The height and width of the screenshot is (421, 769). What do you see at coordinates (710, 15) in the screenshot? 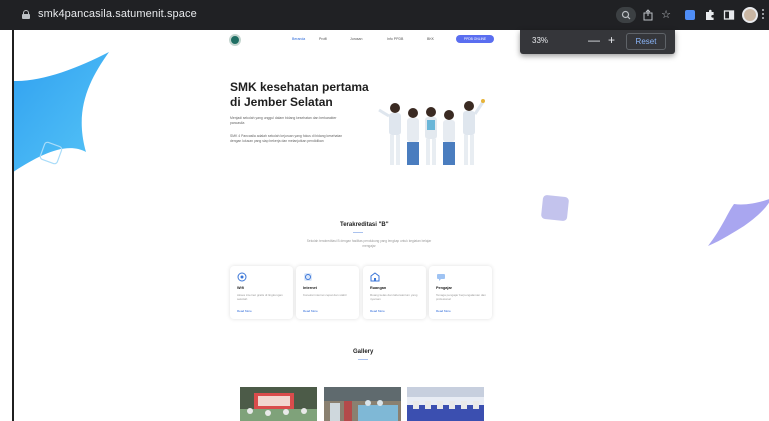
I see `puzzle-icon` at bounding box center [710, 15].